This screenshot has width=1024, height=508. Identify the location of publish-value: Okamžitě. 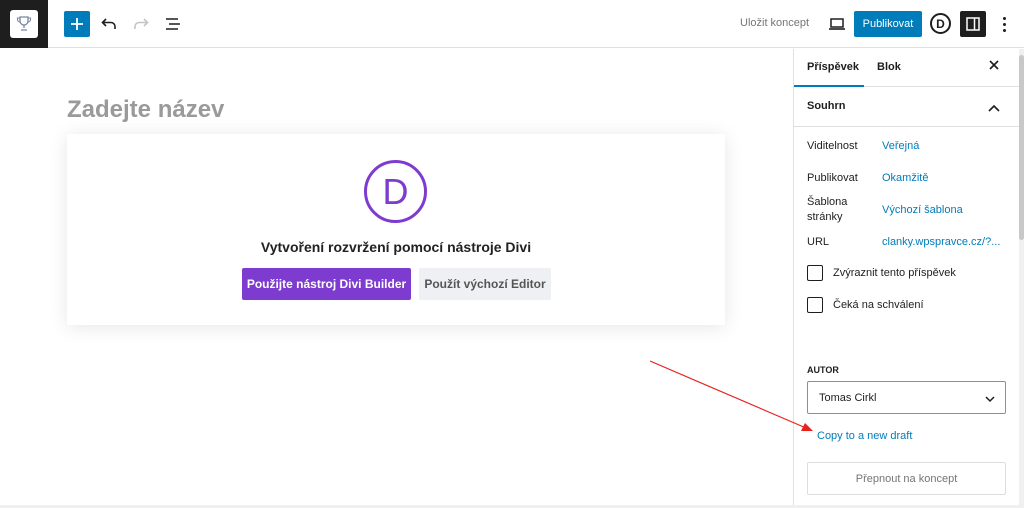
(905, 178).